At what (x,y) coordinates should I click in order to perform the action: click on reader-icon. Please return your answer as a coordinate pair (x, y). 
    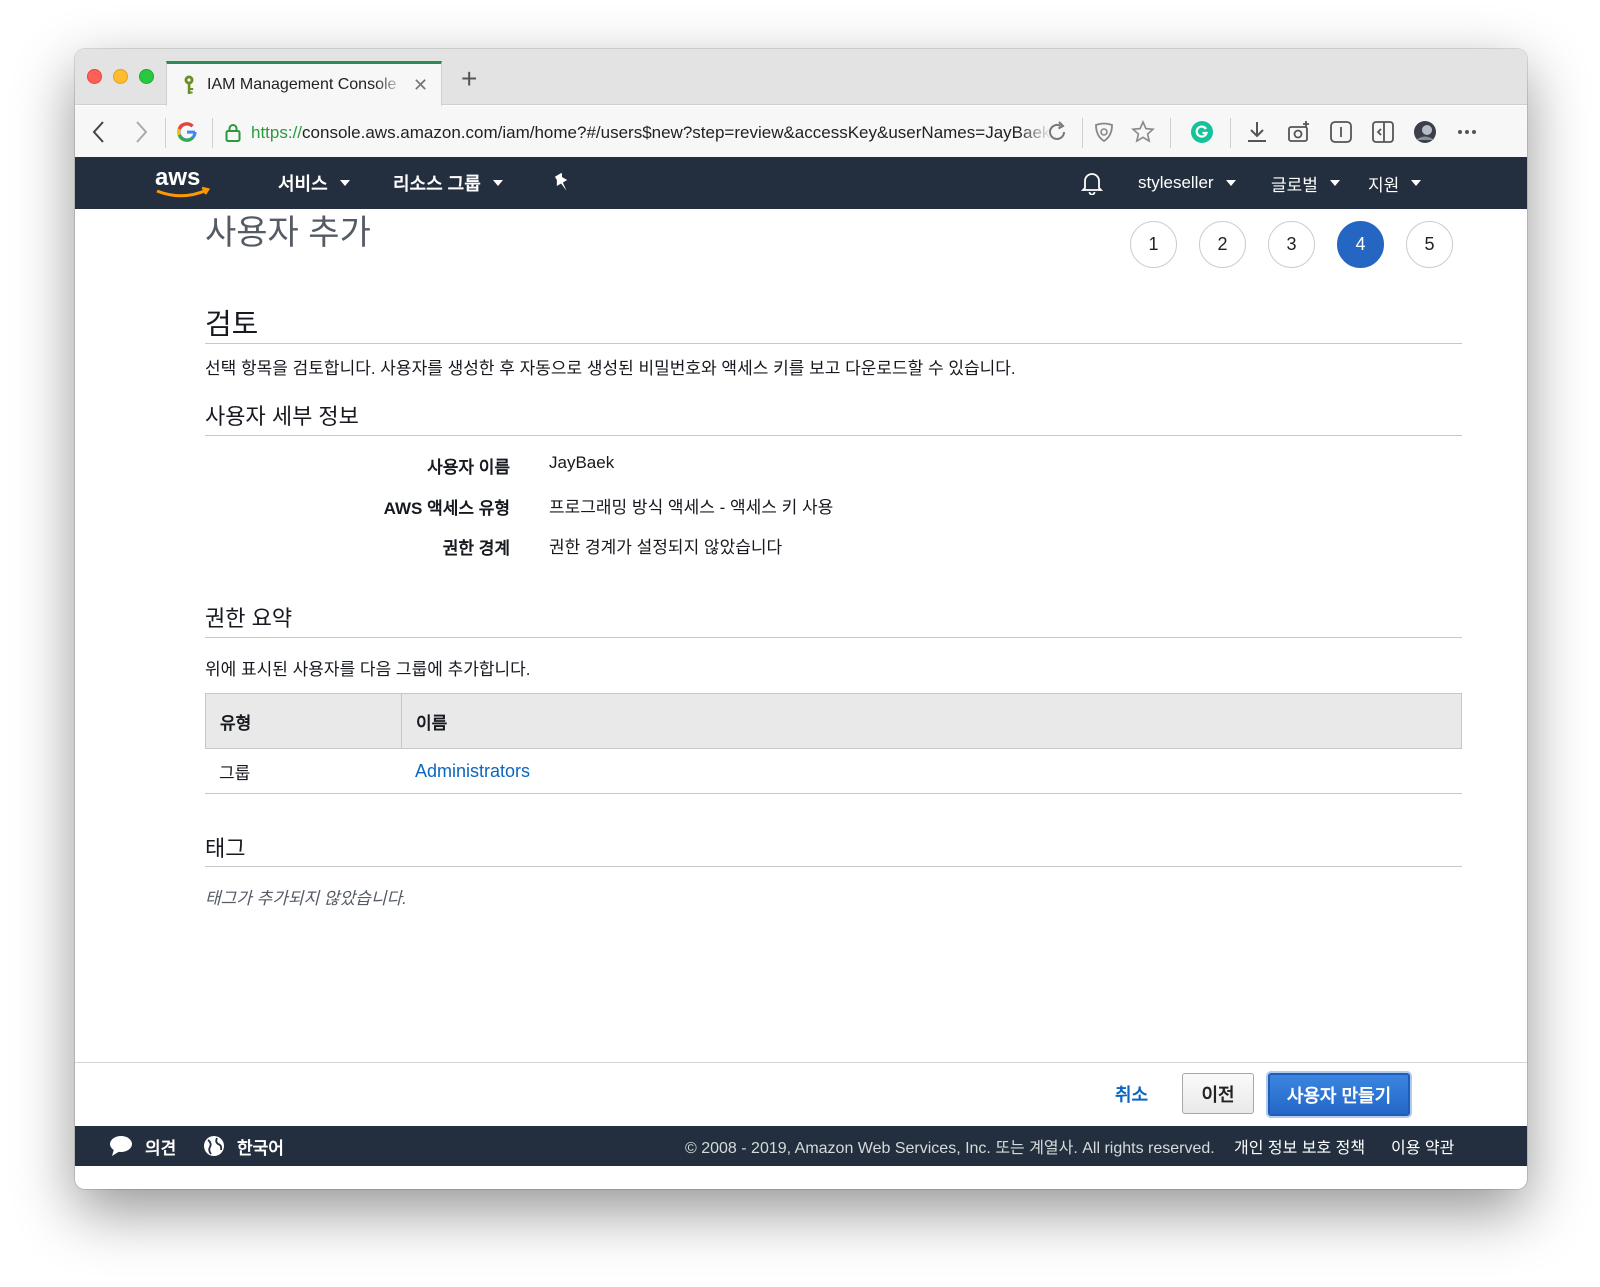
    Looking at the image, I should click on (1341, 132).